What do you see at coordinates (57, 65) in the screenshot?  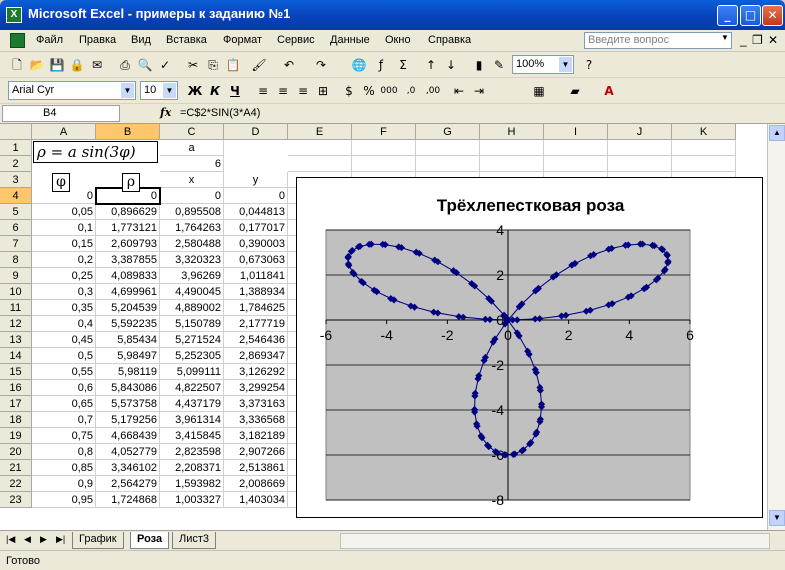 I see `save-icon: 💾` at bounding box center [57, 65].